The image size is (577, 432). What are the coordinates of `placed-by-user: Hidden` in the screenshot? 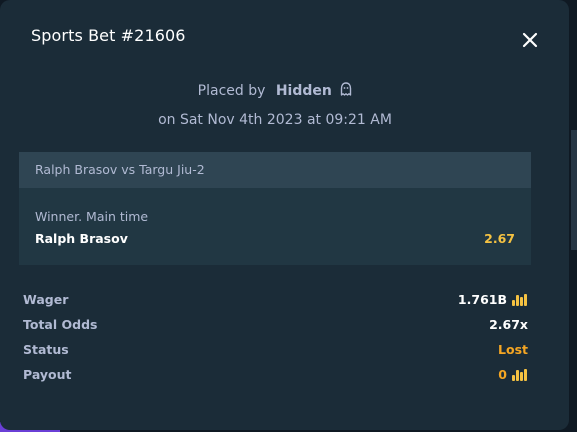 It's located at (303, 91).